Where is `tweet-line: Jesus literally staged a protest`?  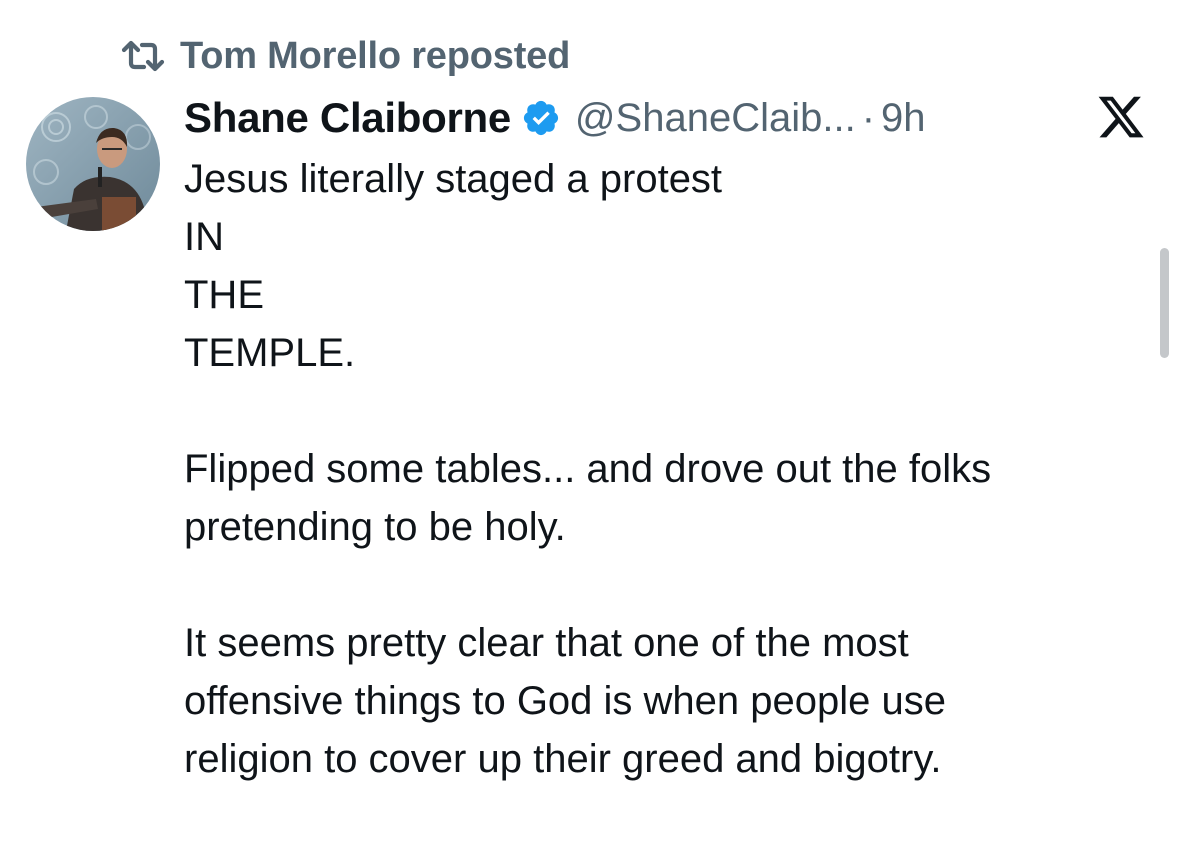 tweet-line: Jesus literally staged a protest is located at coordinates (453, 179).